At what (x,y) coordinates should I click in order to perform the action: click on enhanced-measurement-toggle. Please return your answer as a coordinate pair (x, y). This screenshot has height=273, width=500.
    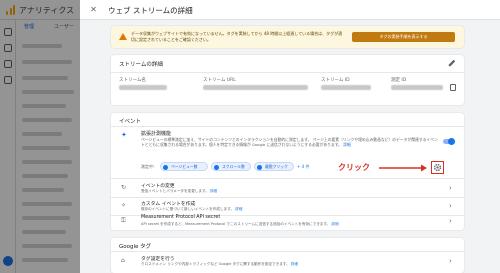
    Looking at the image, I should click on (449, 141).